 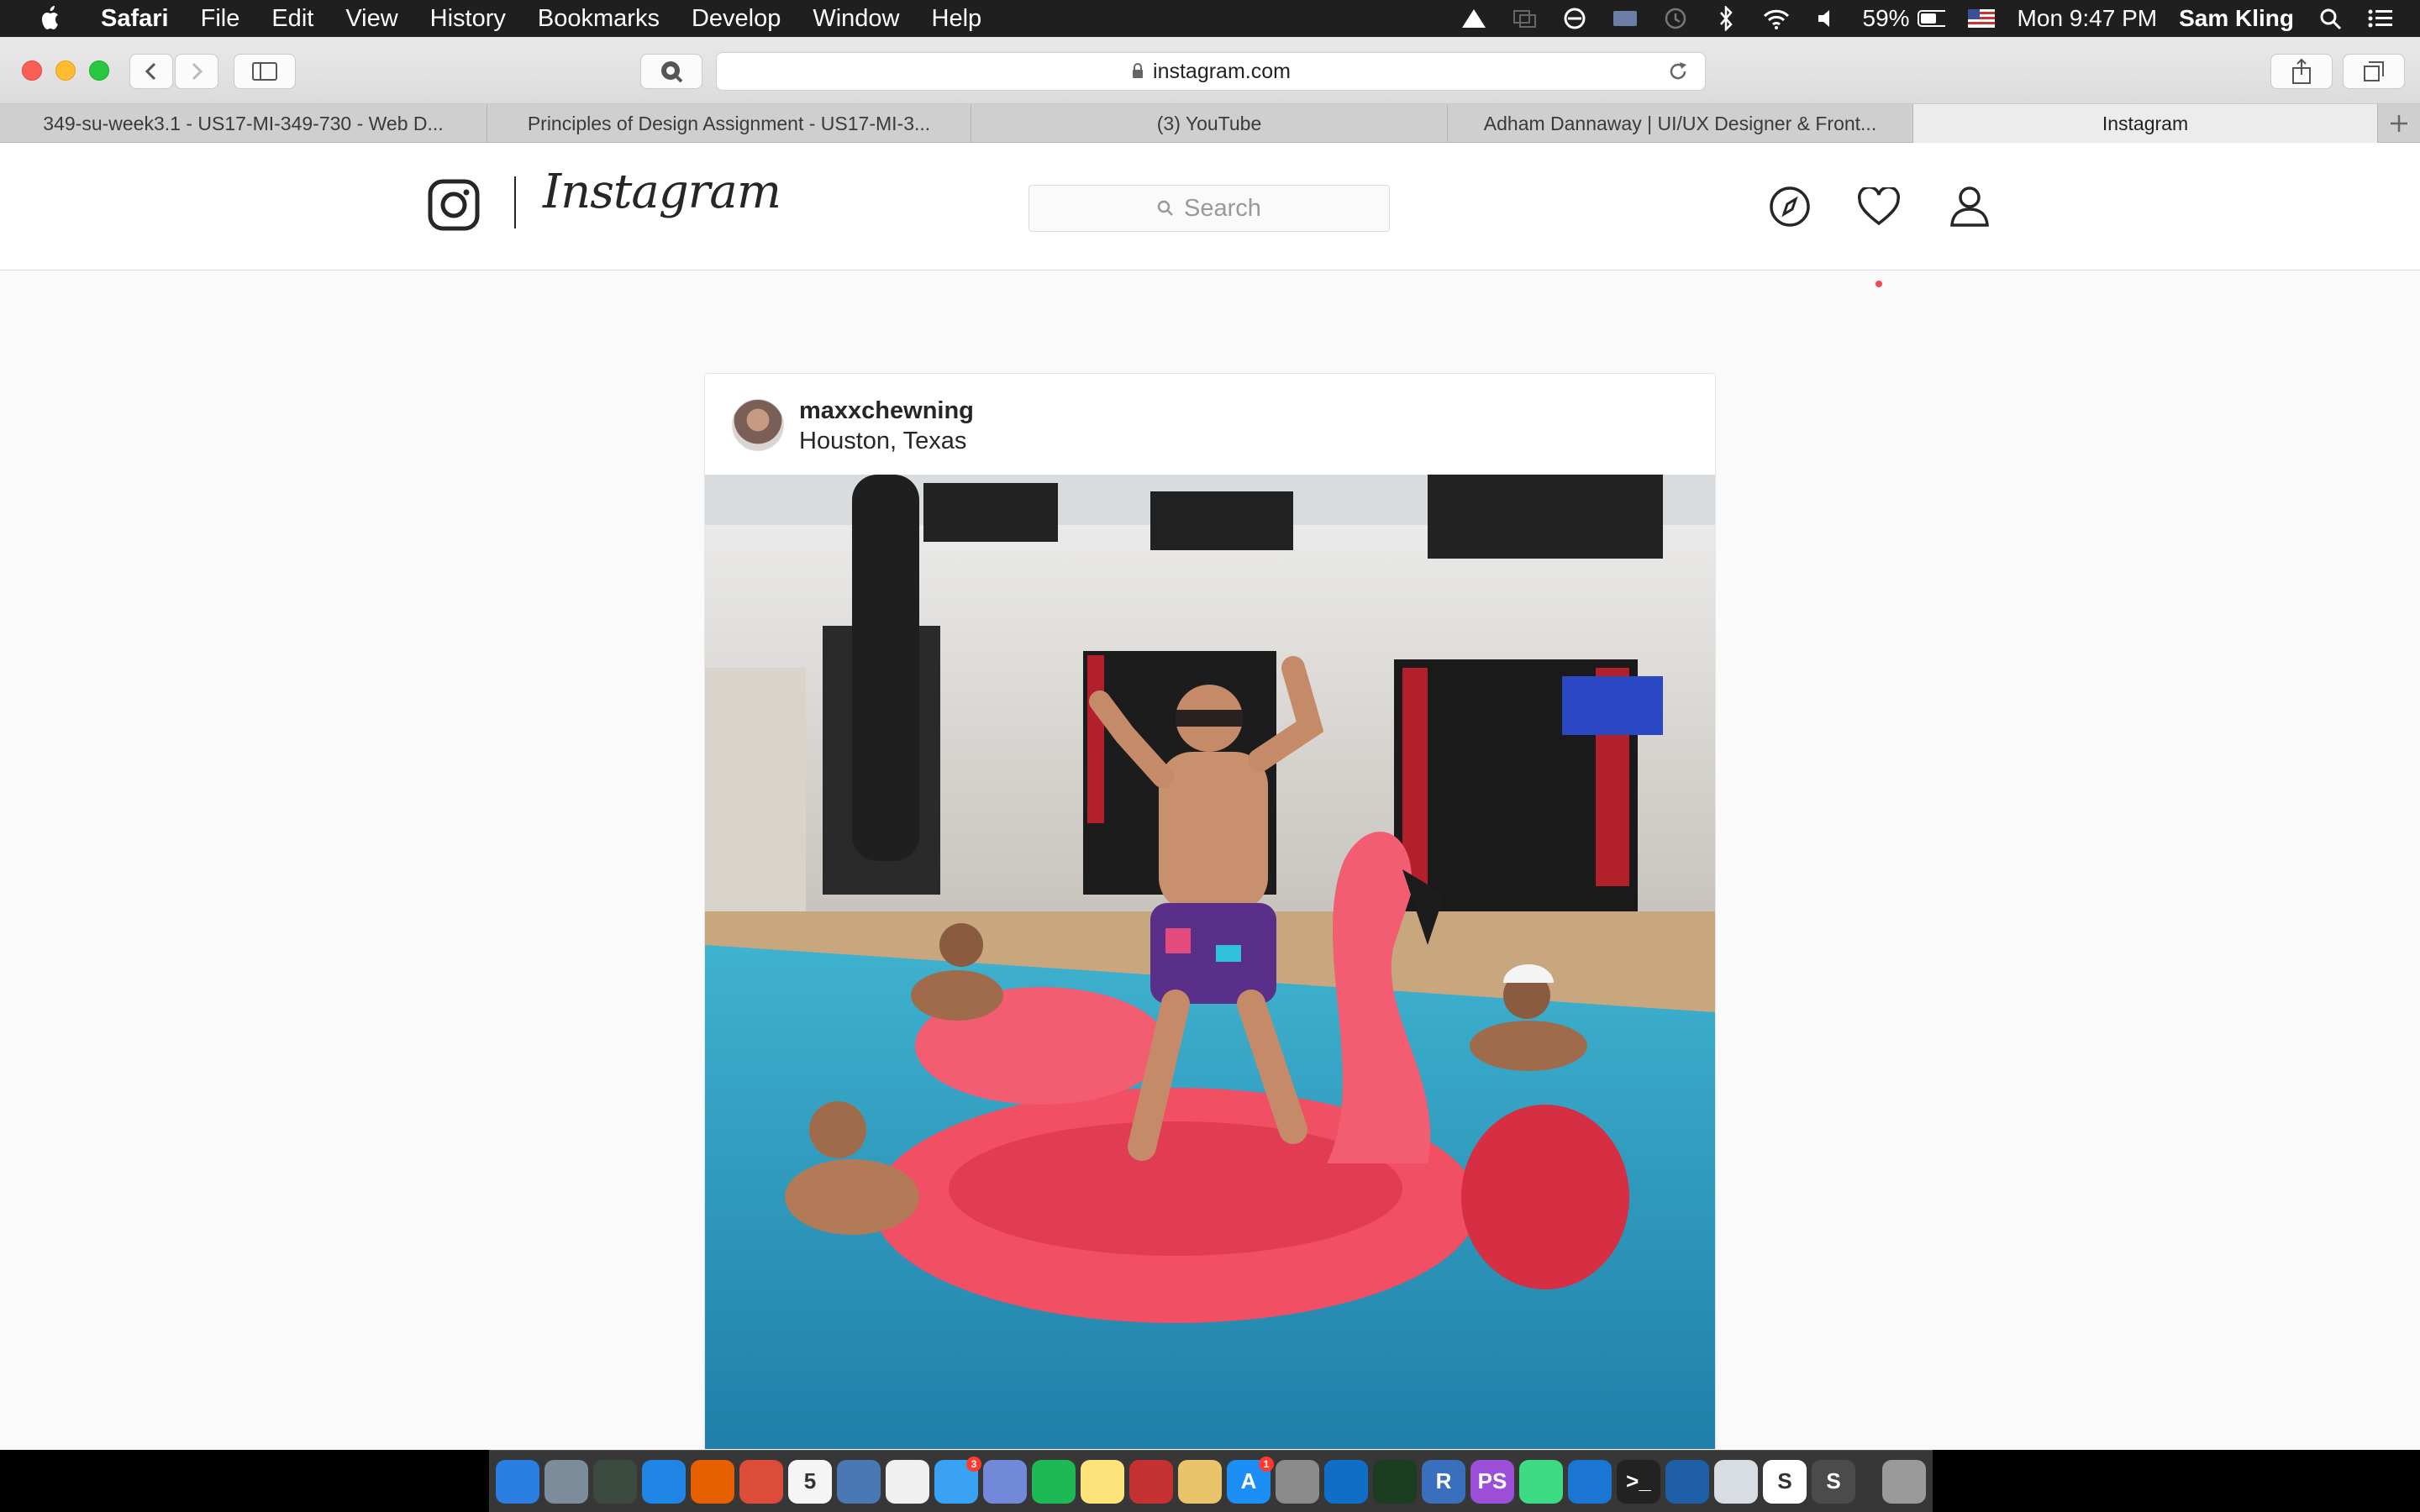 I want to click on apple-menu-icon, so click(x=51, y=18).